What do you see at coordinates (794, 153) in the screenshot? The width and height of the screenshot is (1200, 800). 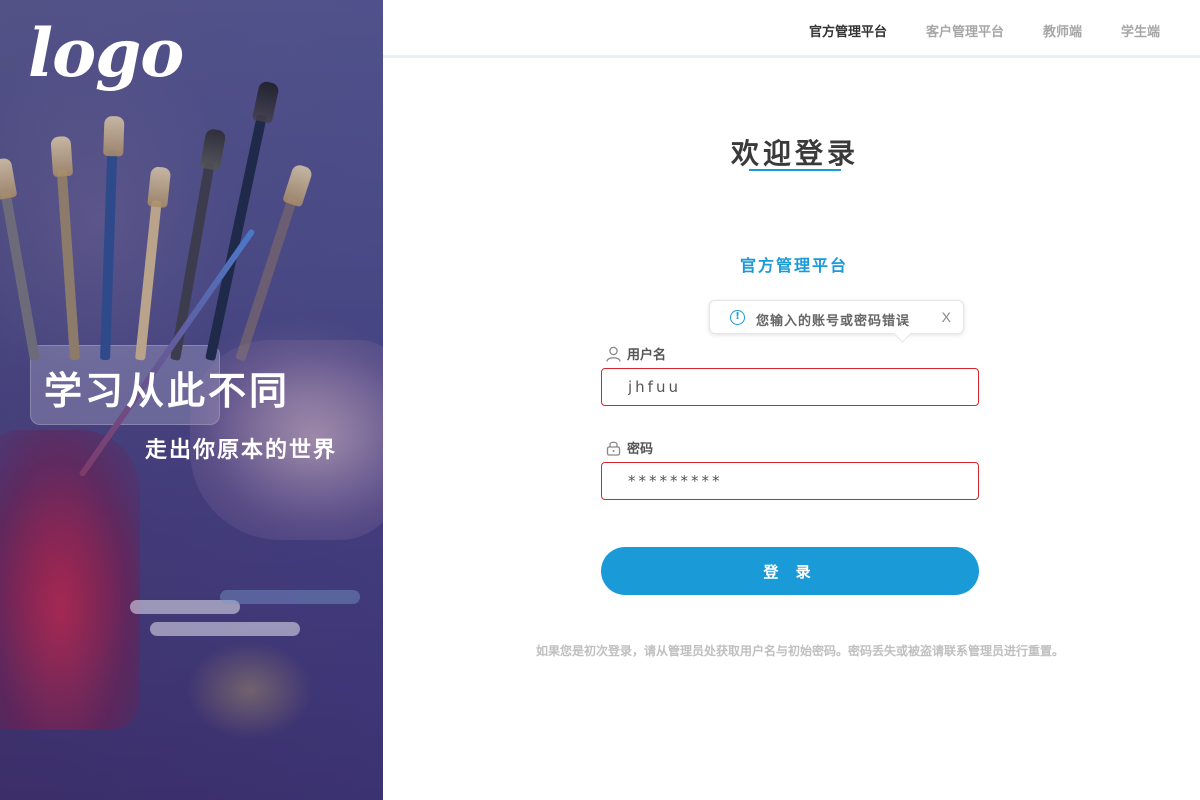 I see `page-title: 欢迎登录` at bounding box center [794, 153].